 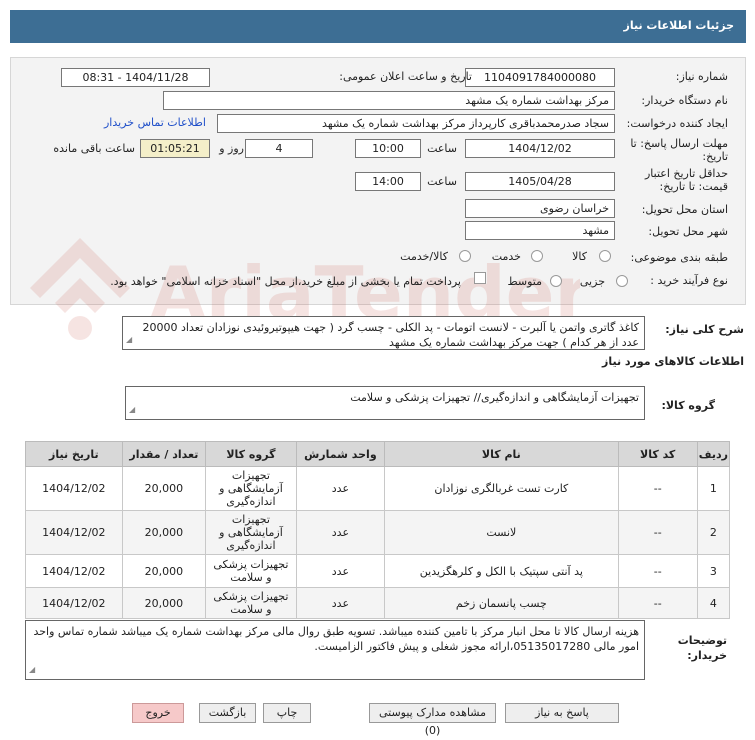 I want to click on cell-row-number: 2, so click(x=713, y=532).